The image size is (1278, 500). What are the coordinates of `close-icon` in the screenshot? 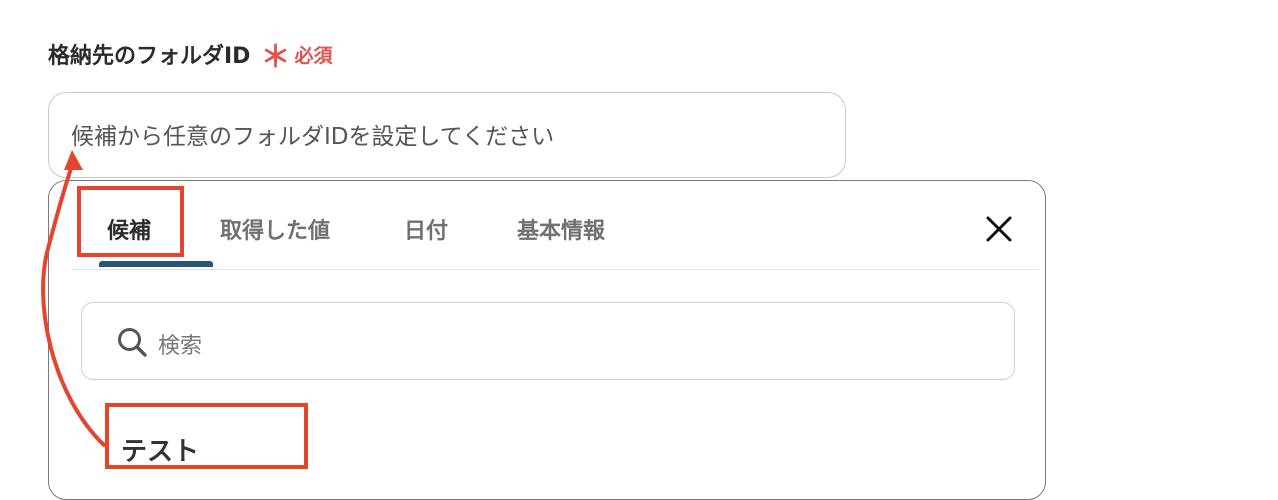 It's located at (999, 229).